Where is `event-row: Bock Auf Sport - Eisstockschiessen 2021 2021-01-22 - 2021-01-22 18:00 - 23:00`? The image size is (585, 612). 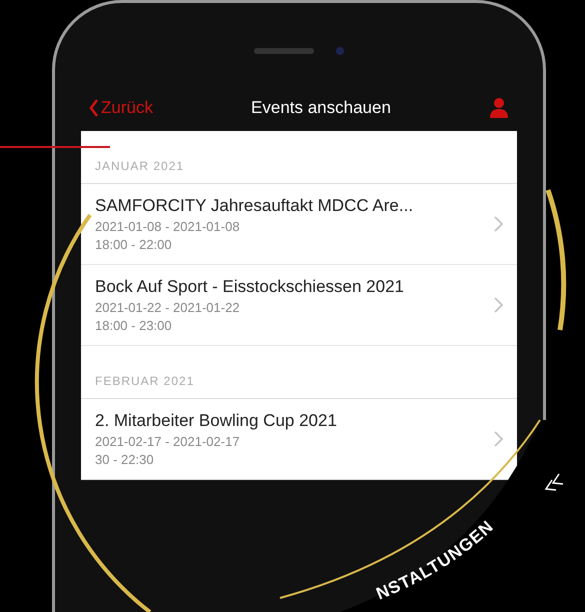
event-row: Bock Auf Sport - Eisstockschiessen 2021 2021-01-22 - 2021-01-22 18:00 - 23:00 is located at coordinates (299, 305).